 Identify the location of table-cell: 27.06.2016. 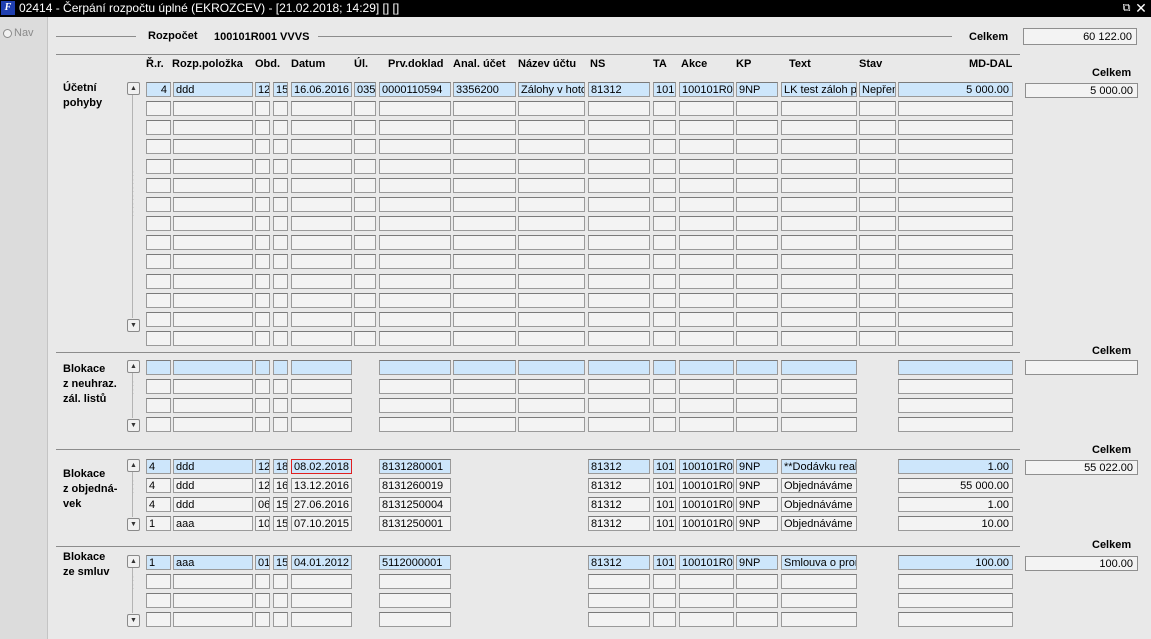
(321, 504).